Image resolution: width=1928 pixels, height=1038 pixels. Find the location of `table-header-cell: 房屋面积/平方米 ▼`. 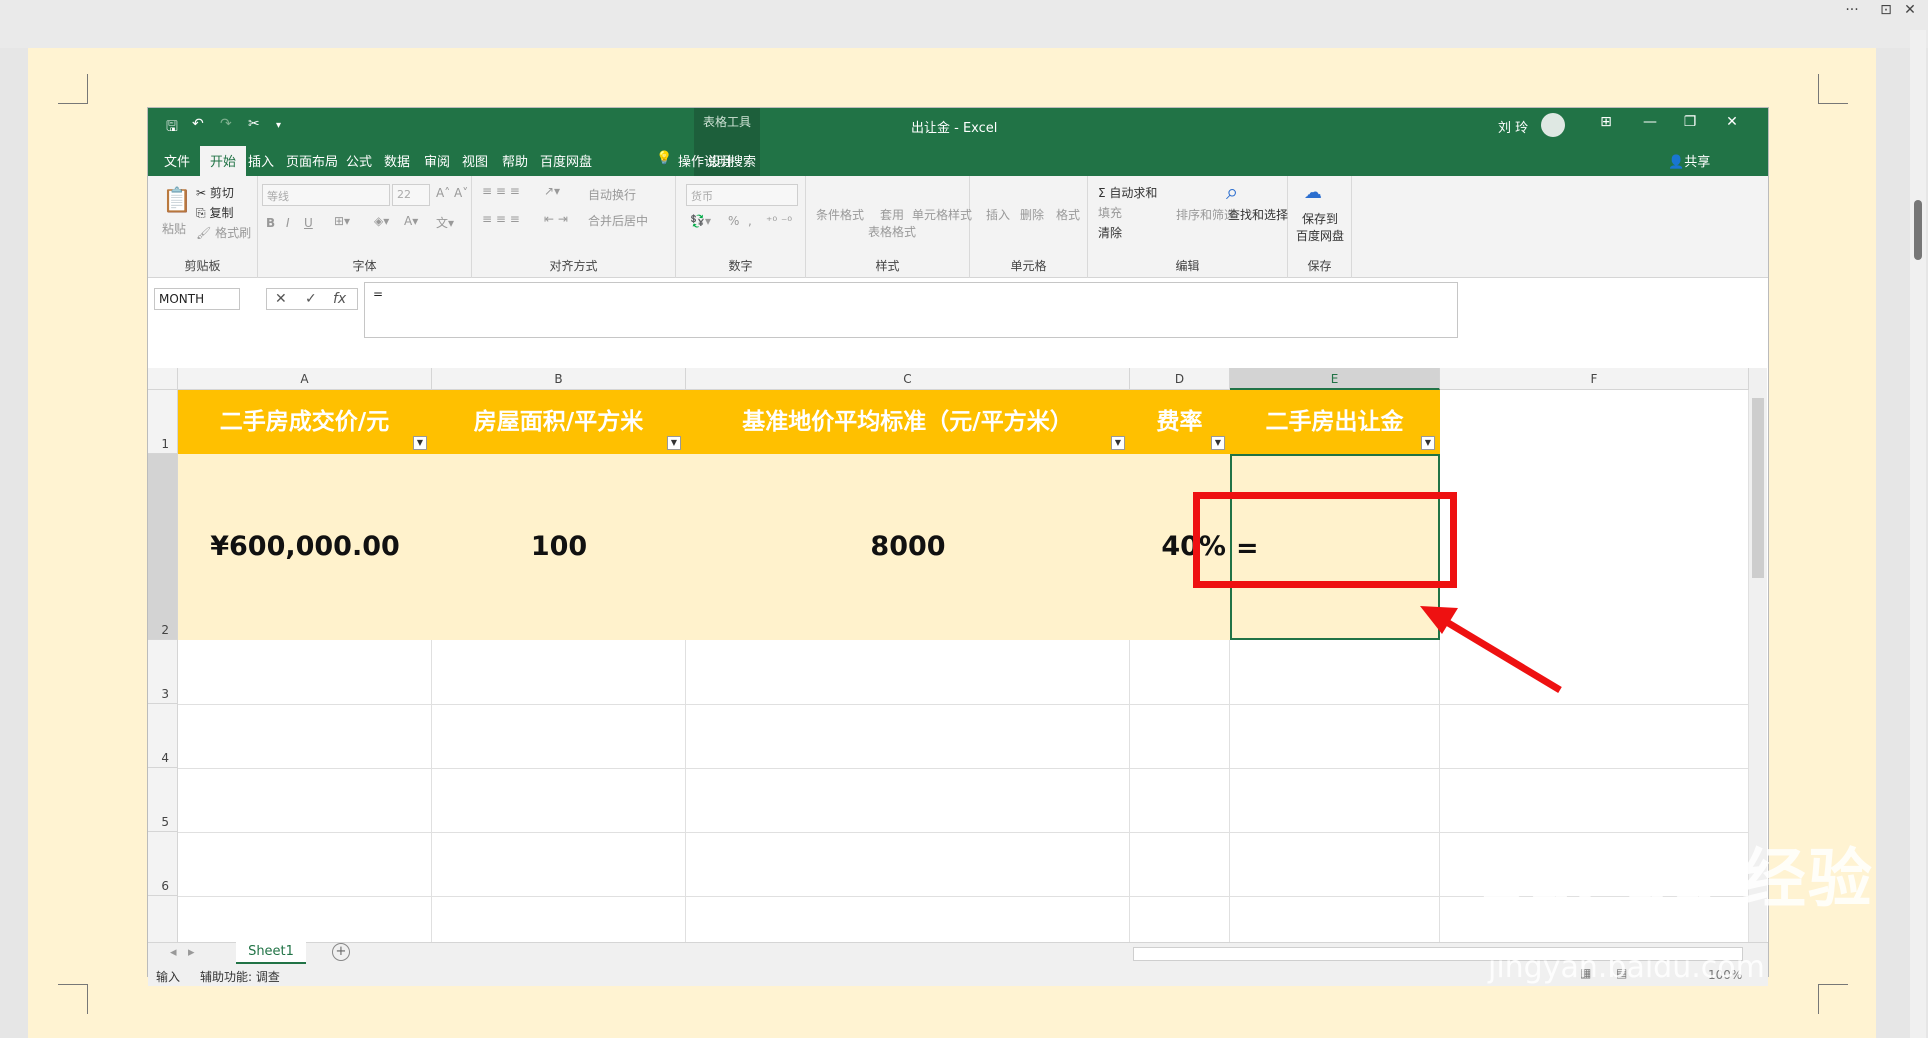

table-header-cell: 房屋面积/平方米 ▼ is located at coordinates (559, 422).